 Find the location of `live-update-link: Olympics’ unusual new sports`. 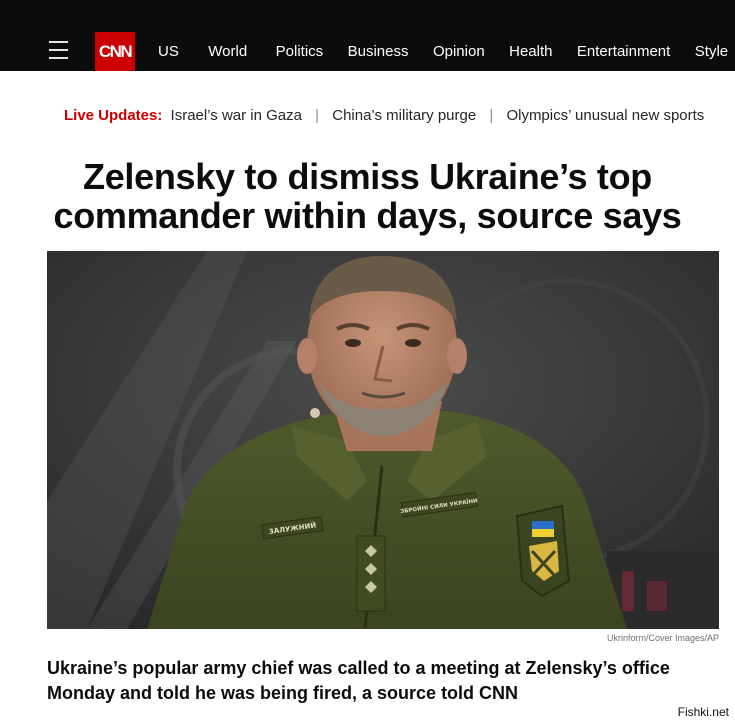

live-update-link: Olympics’ unusual new sports is located at coordinates (605, 115).